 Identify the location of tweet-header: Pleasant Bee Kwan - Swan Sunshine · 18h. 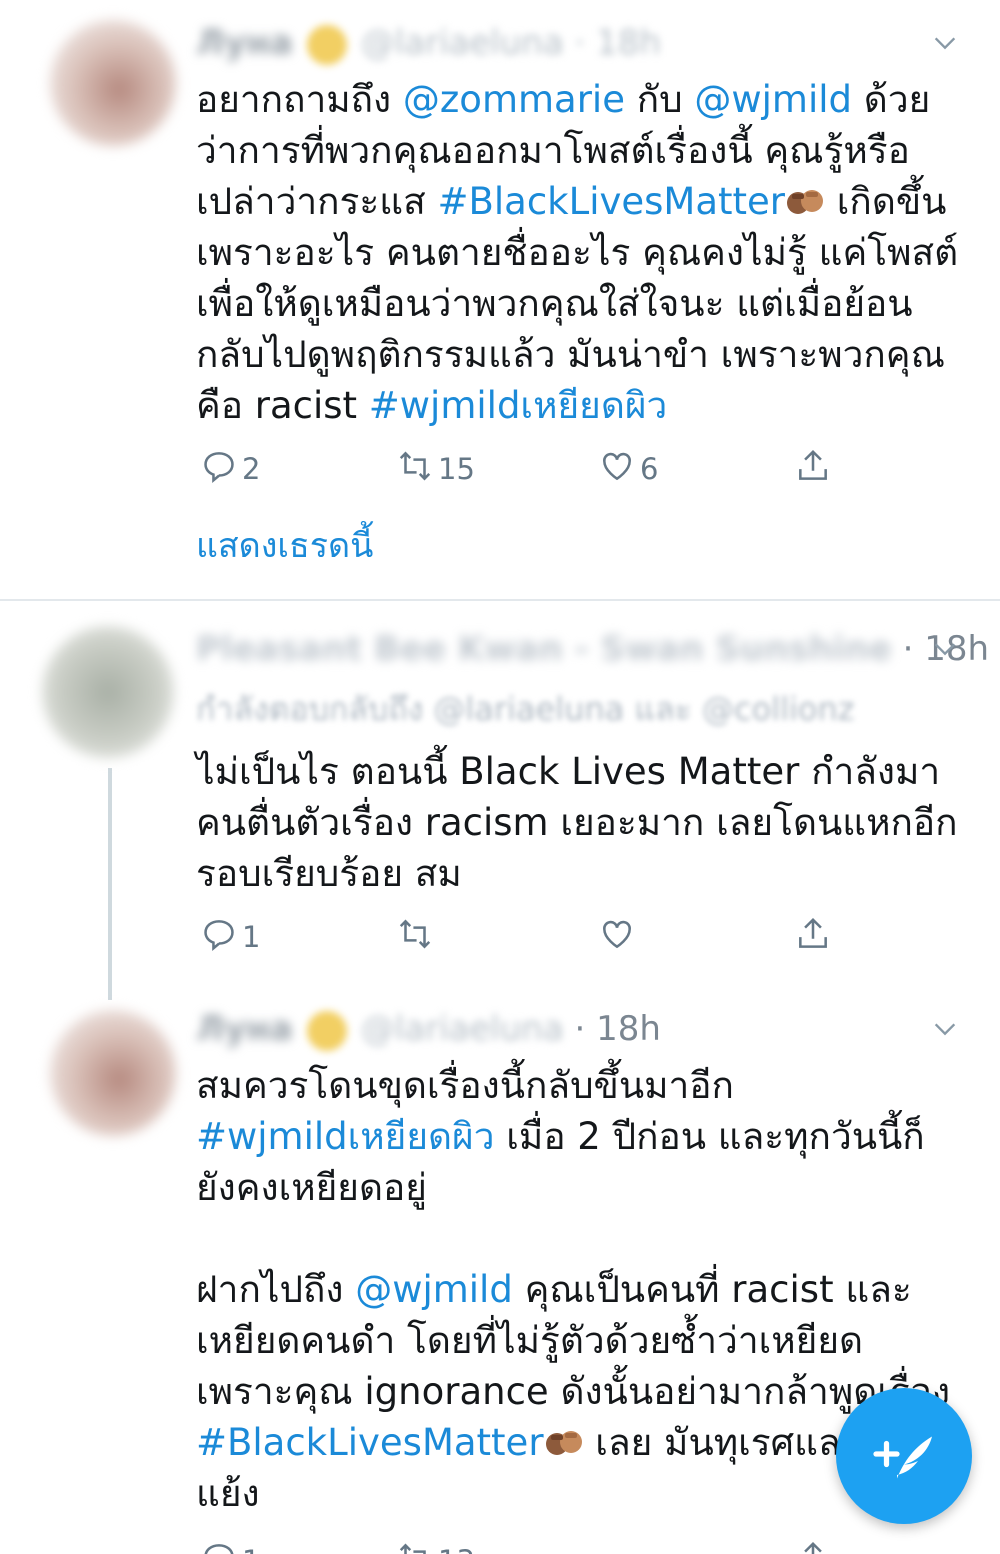
(592, 649).